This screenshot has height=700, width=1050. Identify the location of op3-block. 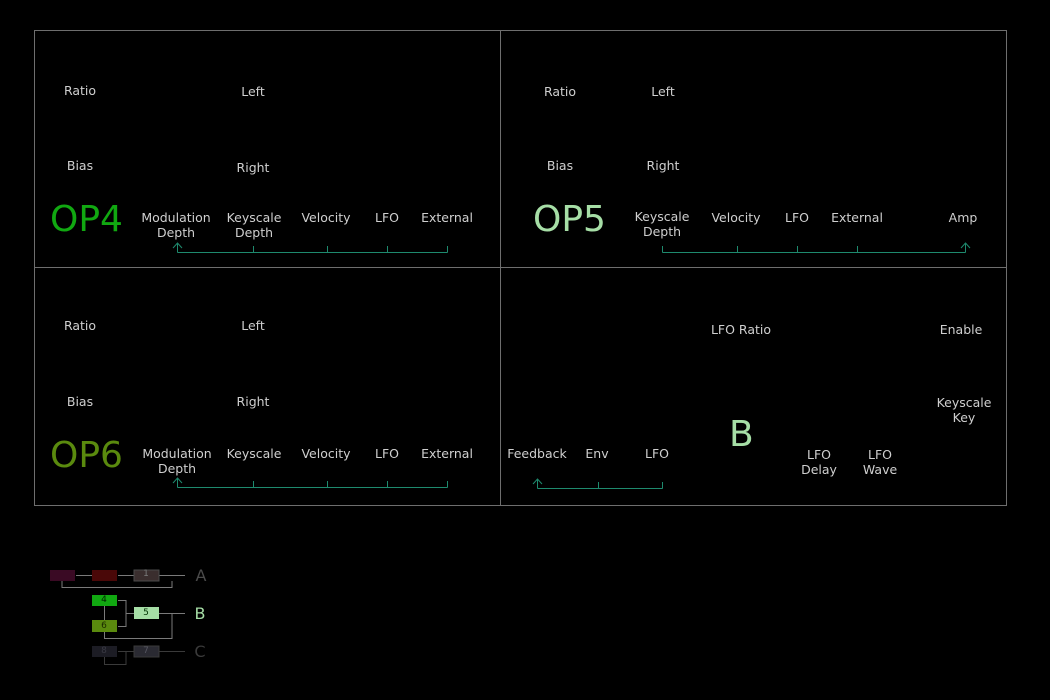
(62, 575).